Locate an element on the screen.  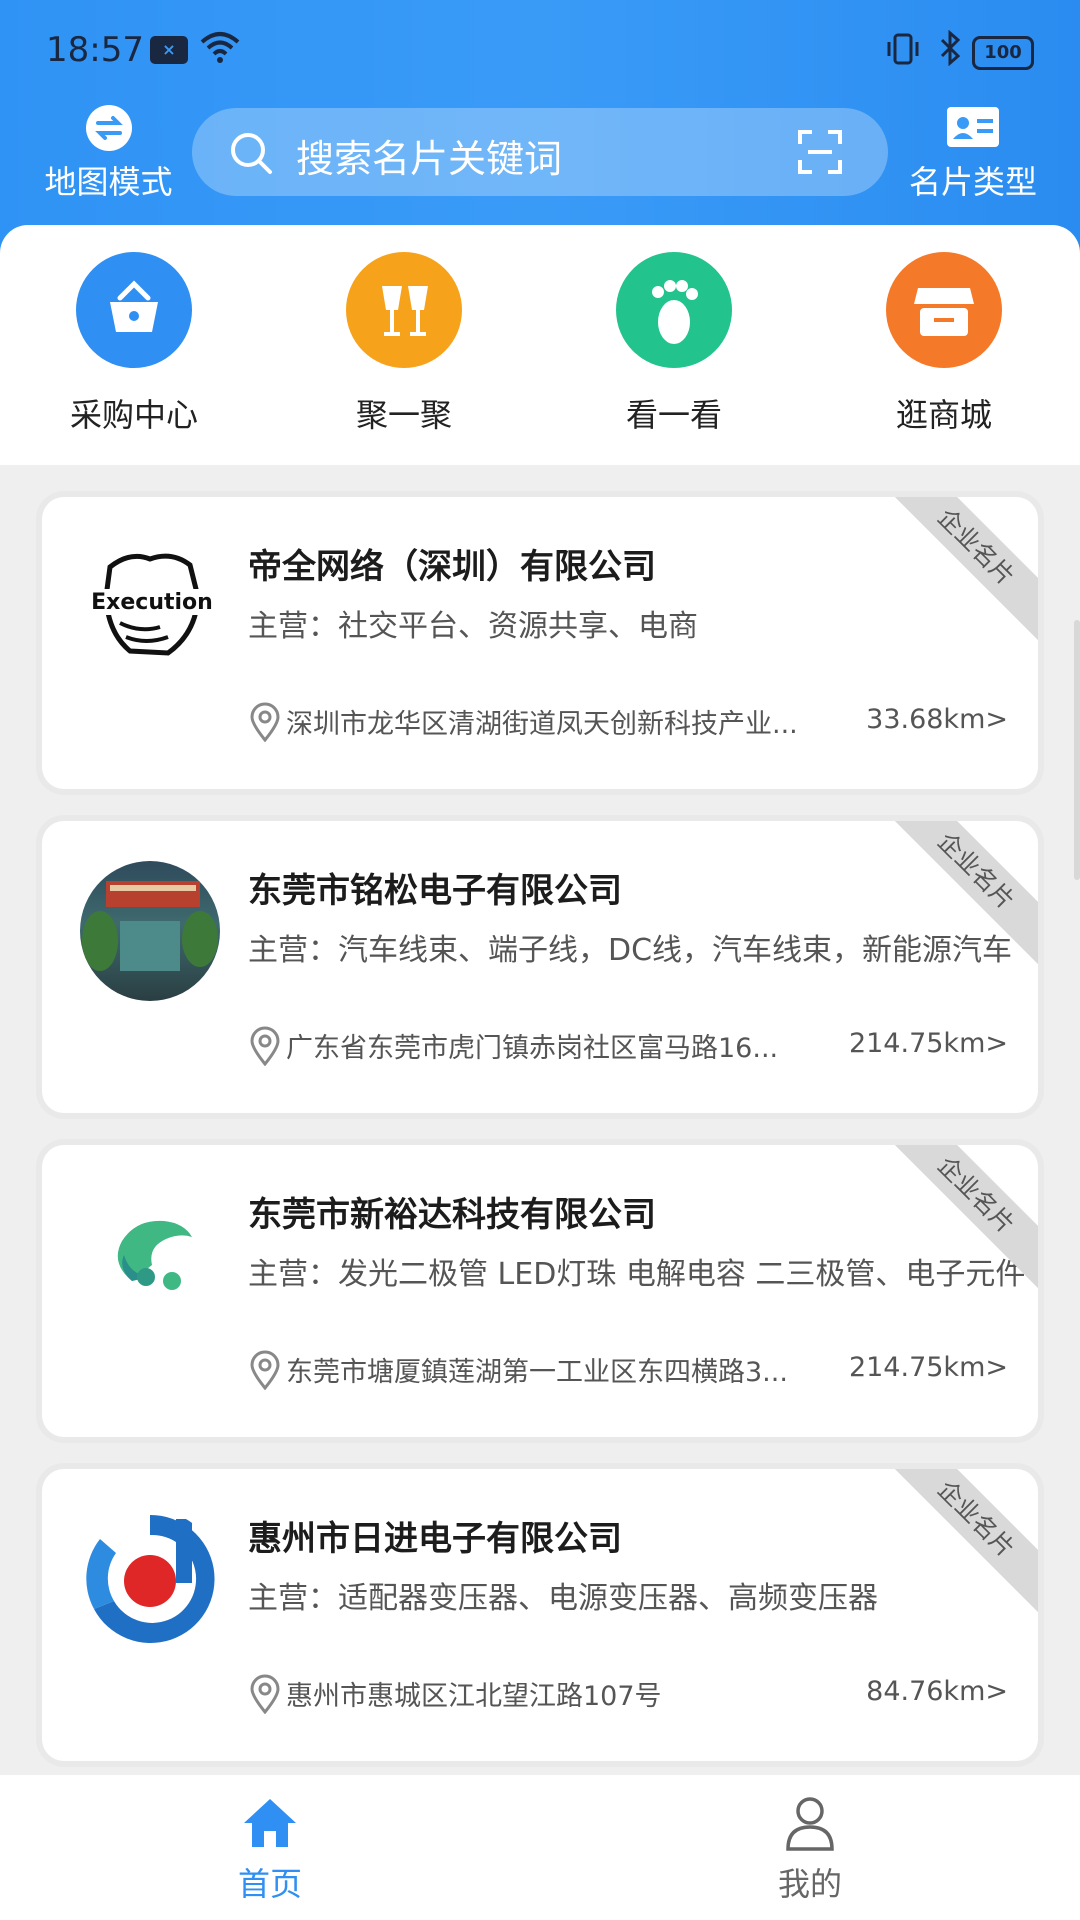
quick-action-gather: 聚一聚 is located at coordinates (404, 344).